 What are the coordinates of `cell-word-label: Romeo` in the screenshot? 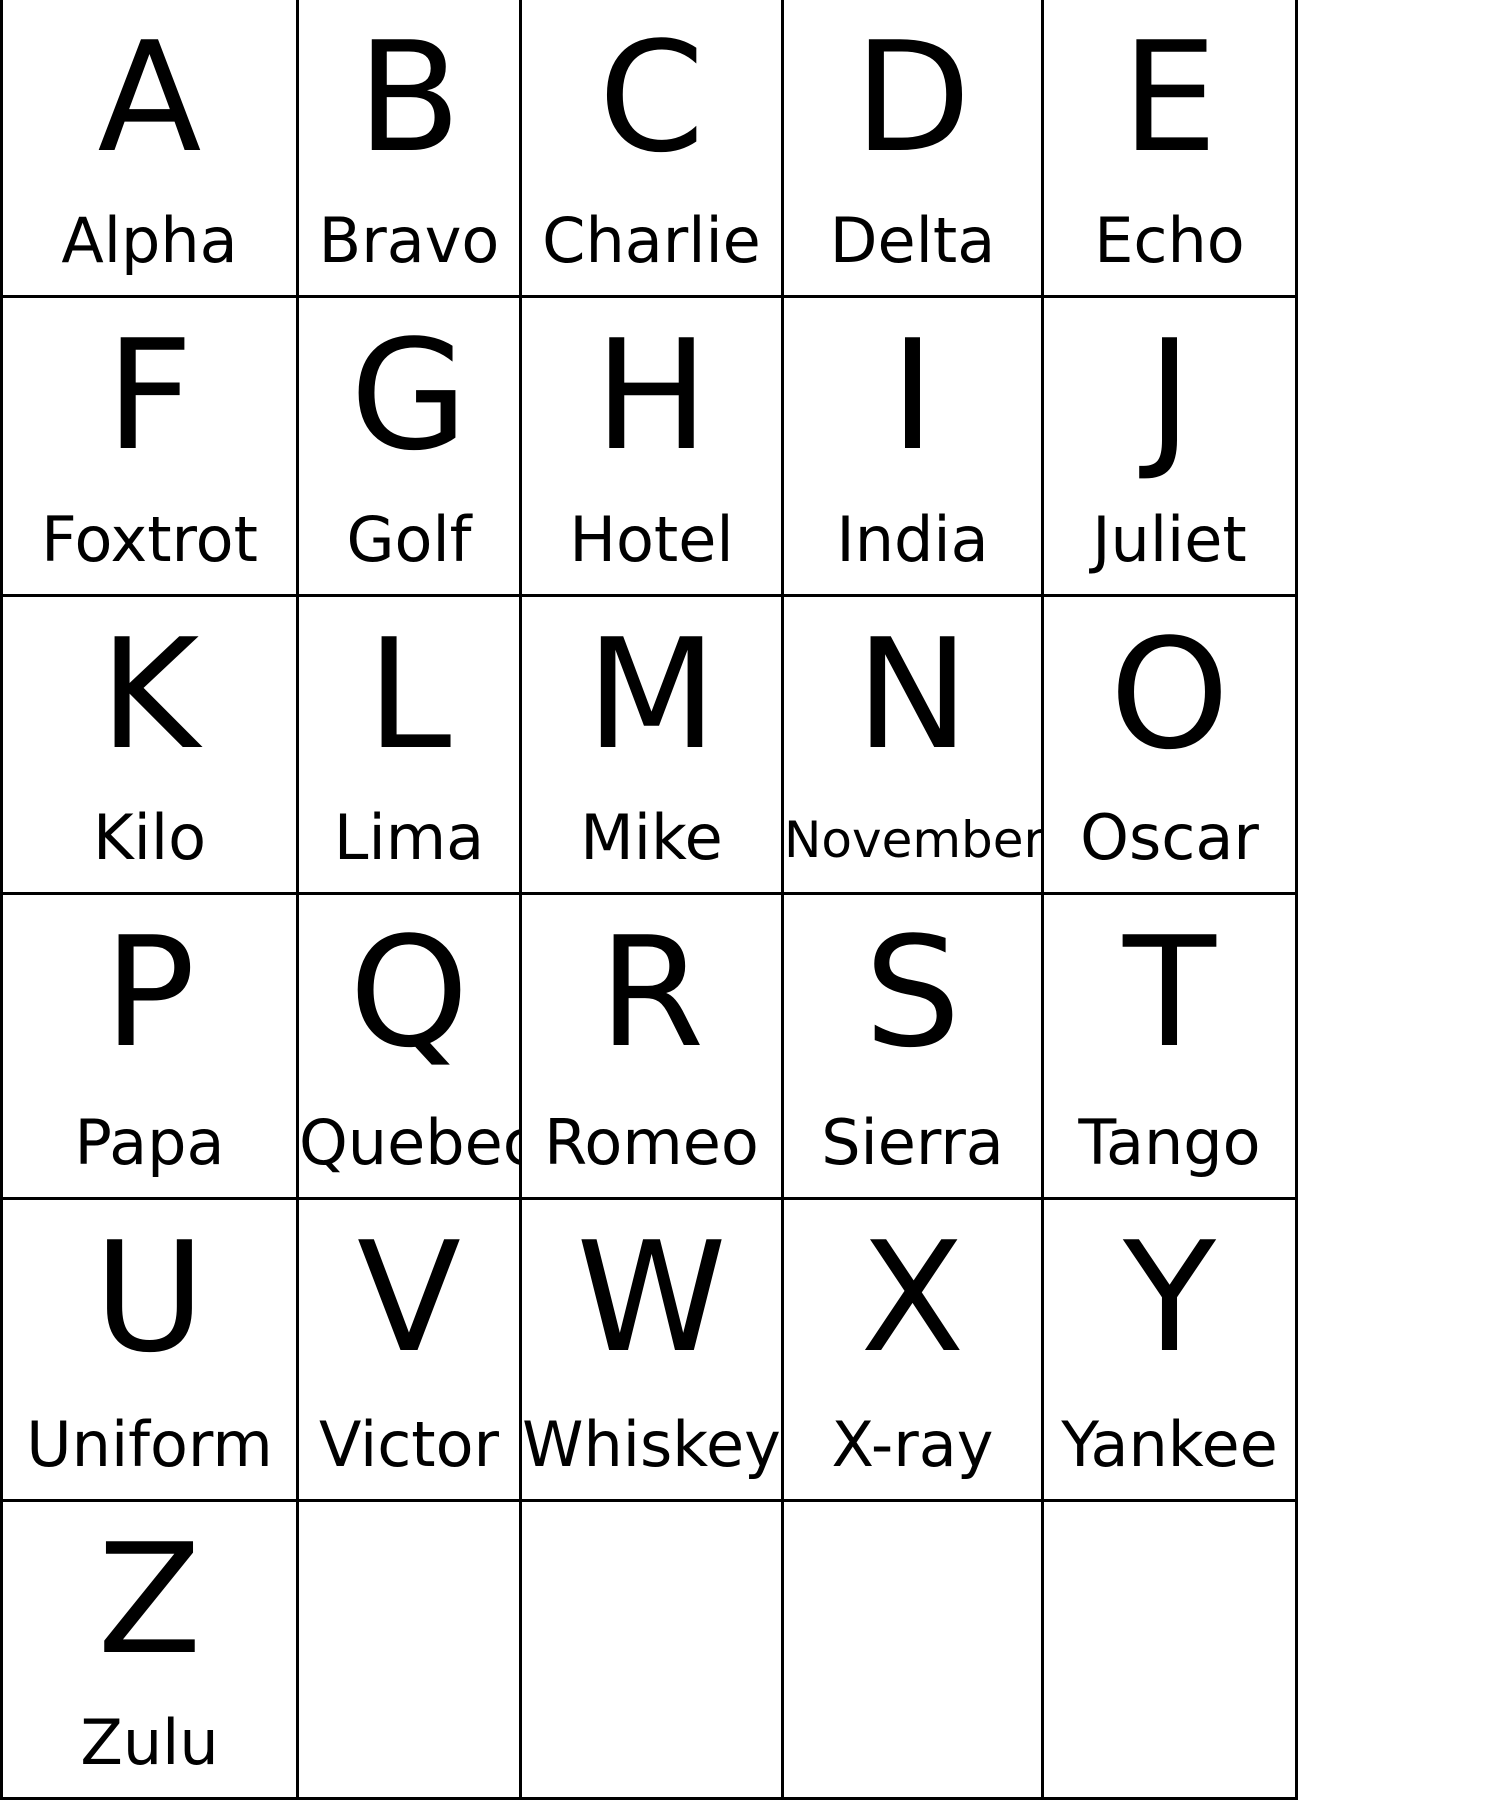 It's located at (651, 1142).